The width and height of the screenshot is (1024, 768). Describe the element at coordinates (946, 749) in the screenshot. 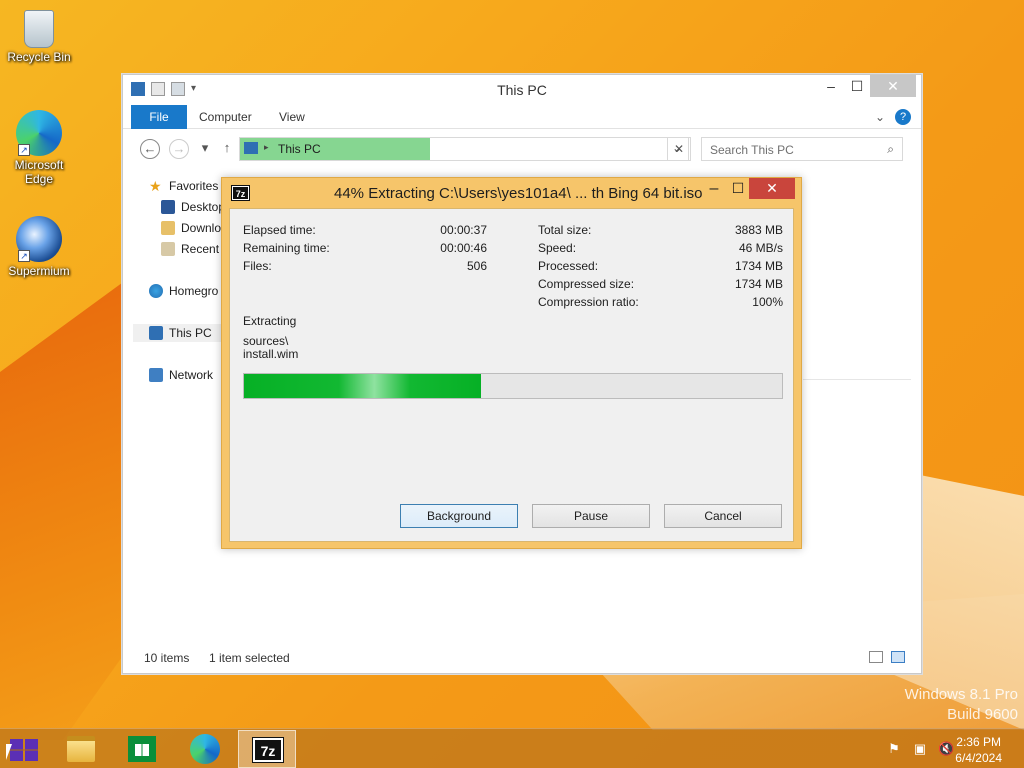

I see `volume-muted-icon: 🔇` at that location.